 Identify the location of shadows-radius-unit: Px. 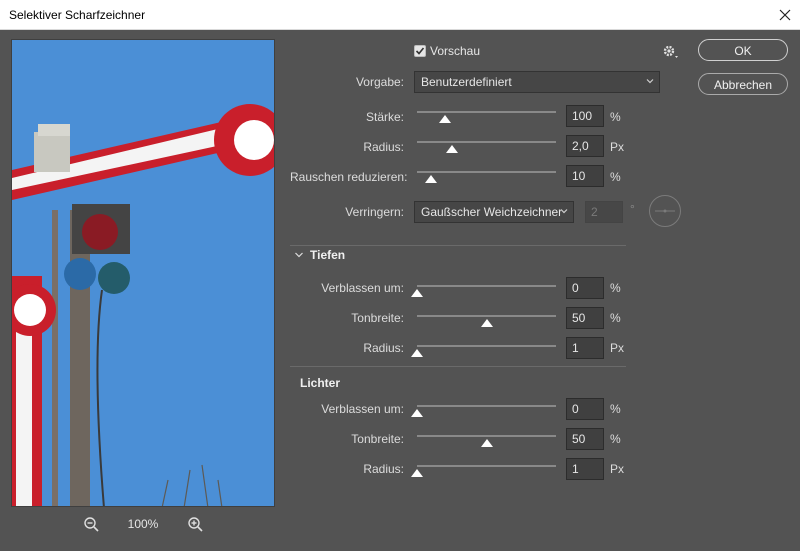
(617, 348).